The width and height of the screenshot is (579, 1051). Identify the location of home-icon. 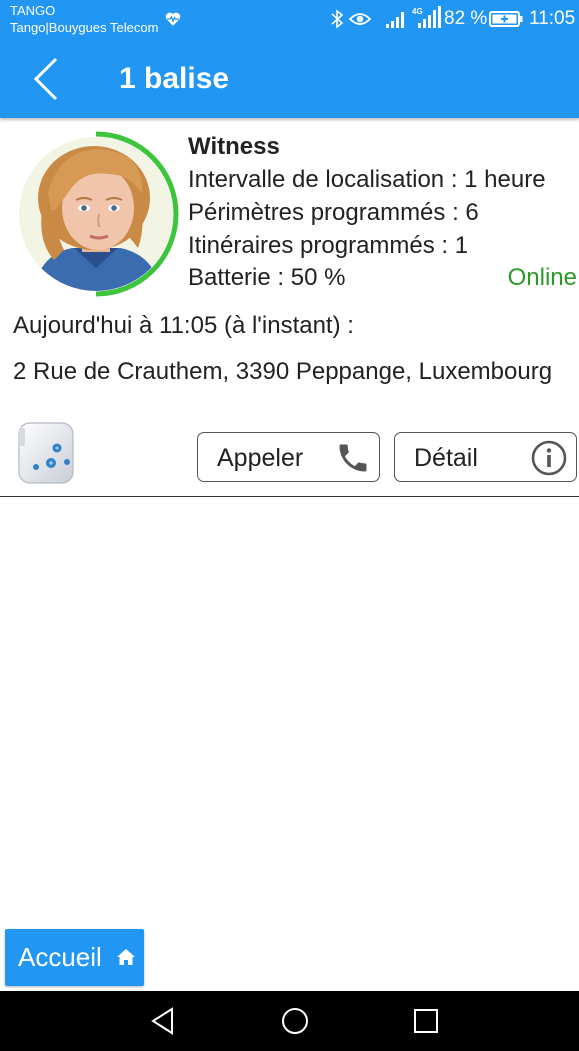
(126, 957).